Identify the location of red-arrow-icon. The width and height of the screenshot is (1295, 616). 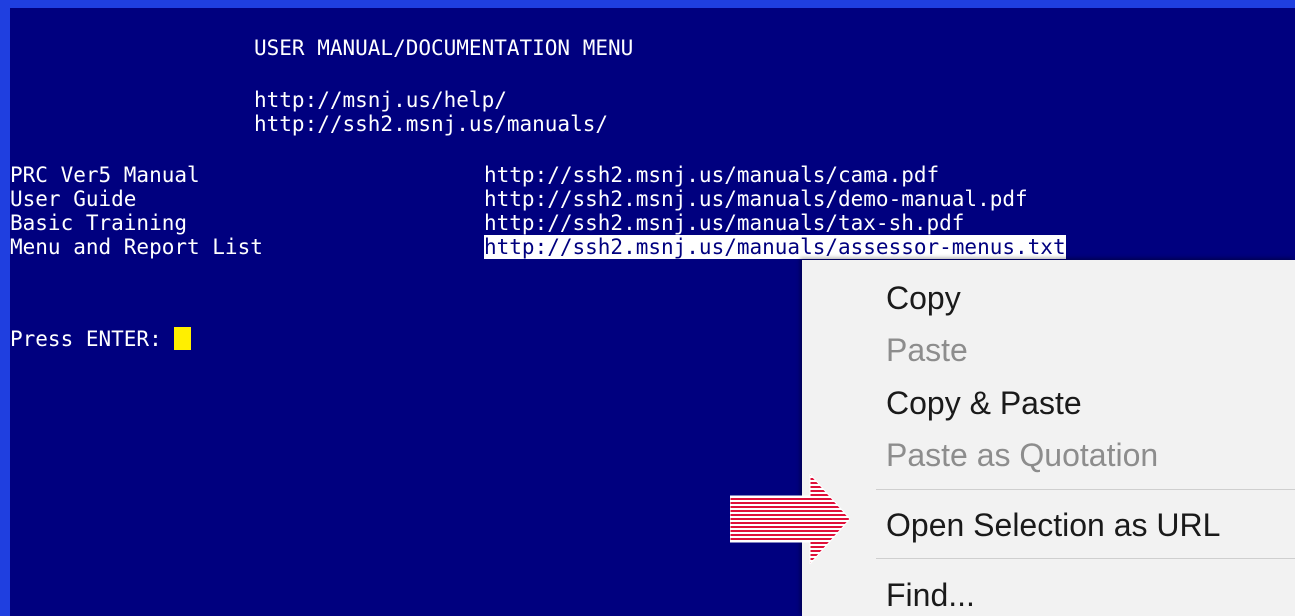
(790, 519).